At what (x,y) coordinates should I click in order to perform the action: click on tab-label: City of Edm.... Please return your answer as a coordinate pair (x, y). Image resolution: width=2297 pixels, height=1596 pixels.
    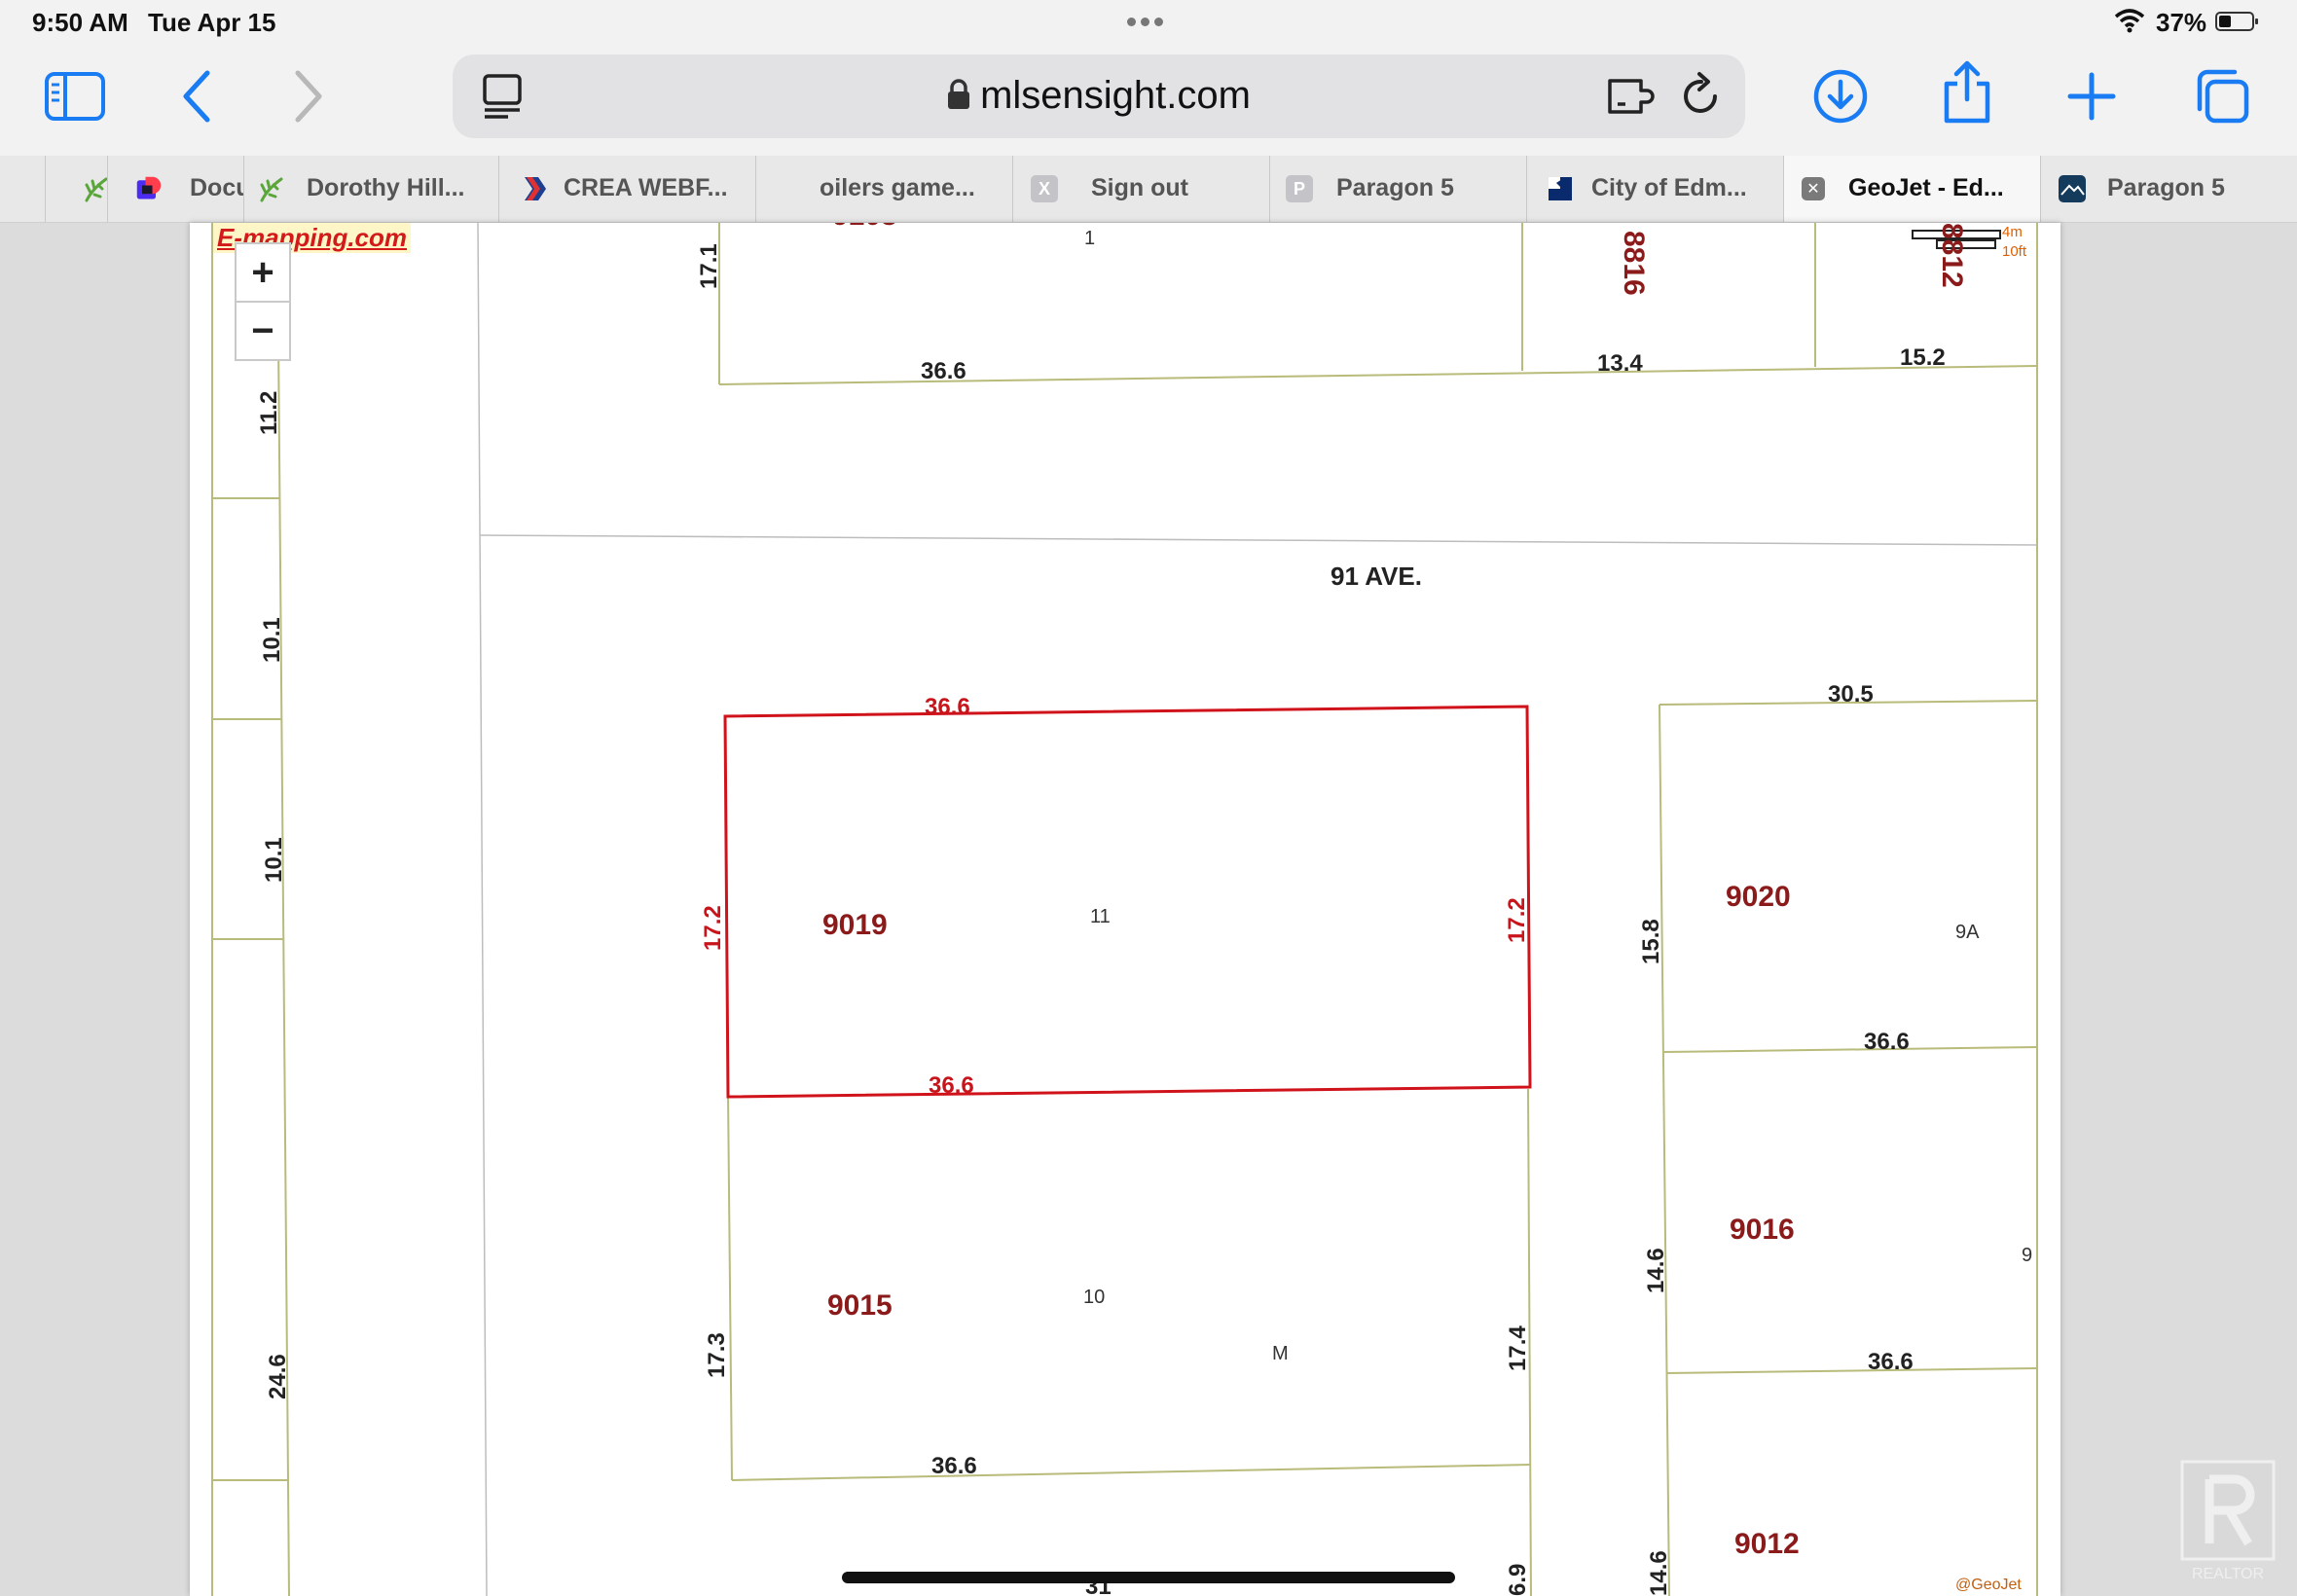
    Looking at the image, I should click on (1669, 187).